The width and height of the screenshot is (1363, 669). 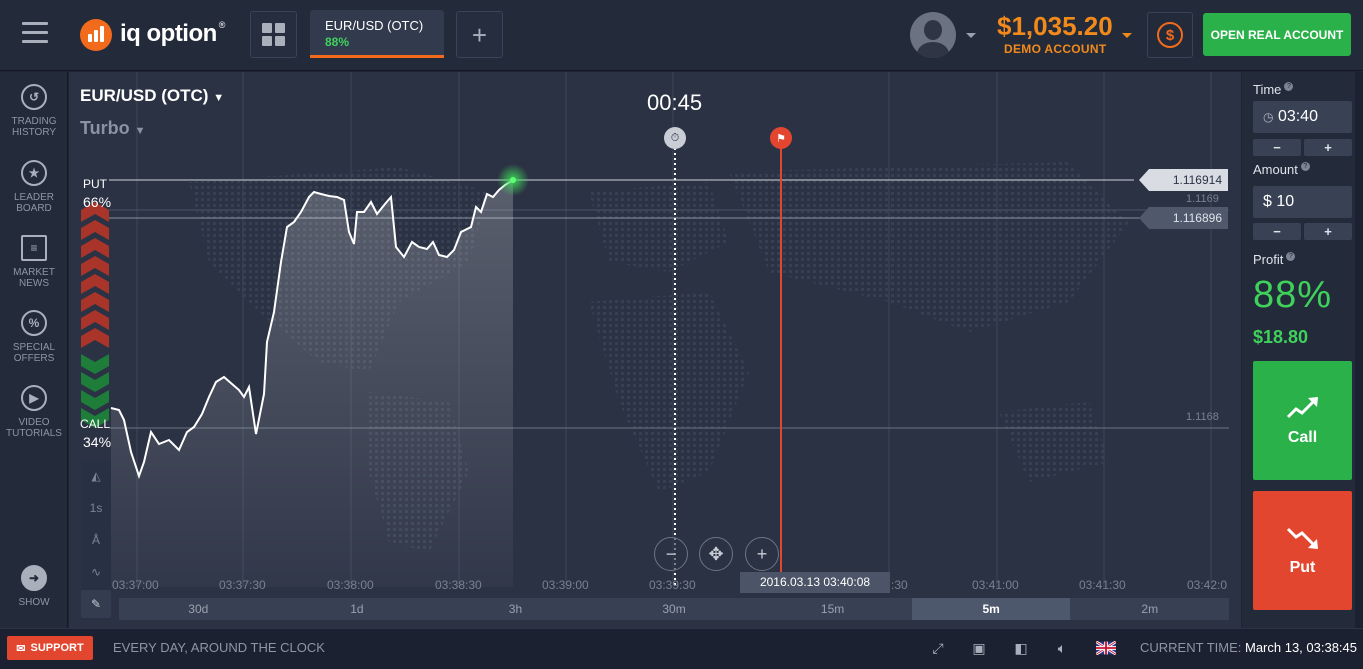 I want to click on chevron-down-icon: ▼, so click(x=140, y=131).